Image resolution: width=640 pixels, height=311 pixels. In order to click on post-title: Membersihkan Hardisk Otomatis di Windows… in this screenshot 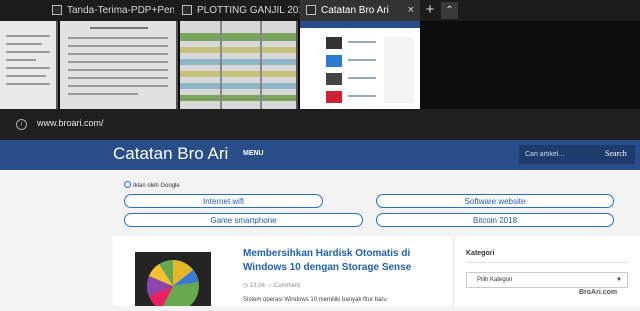, I will do `click(328, 261)`.